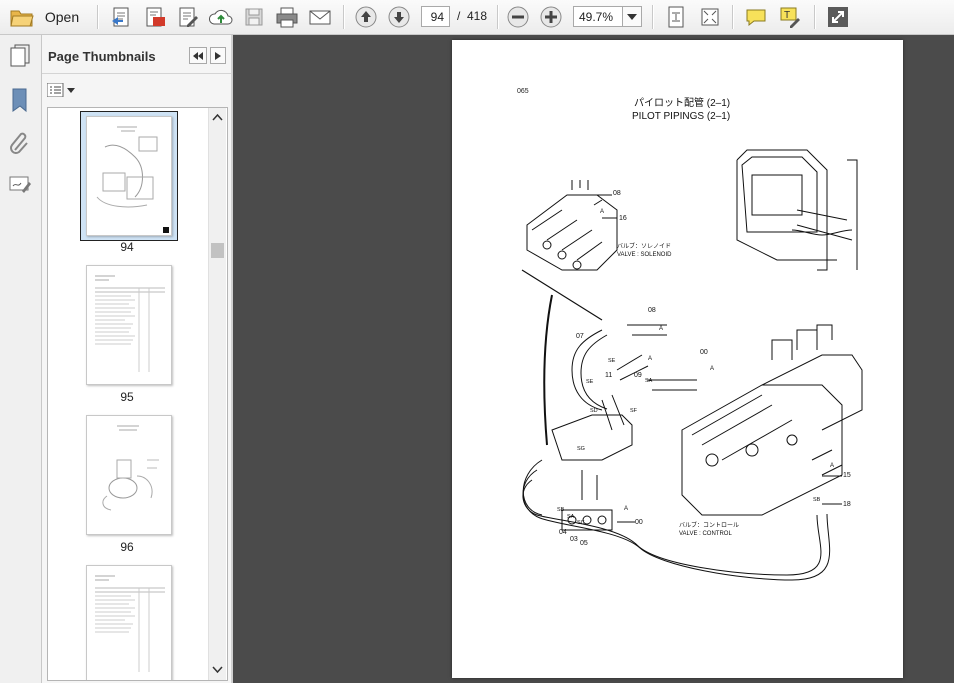 The height and width of the screenshot is (683, 954). I want to click on page-number-input: 94, so click(435, 16).